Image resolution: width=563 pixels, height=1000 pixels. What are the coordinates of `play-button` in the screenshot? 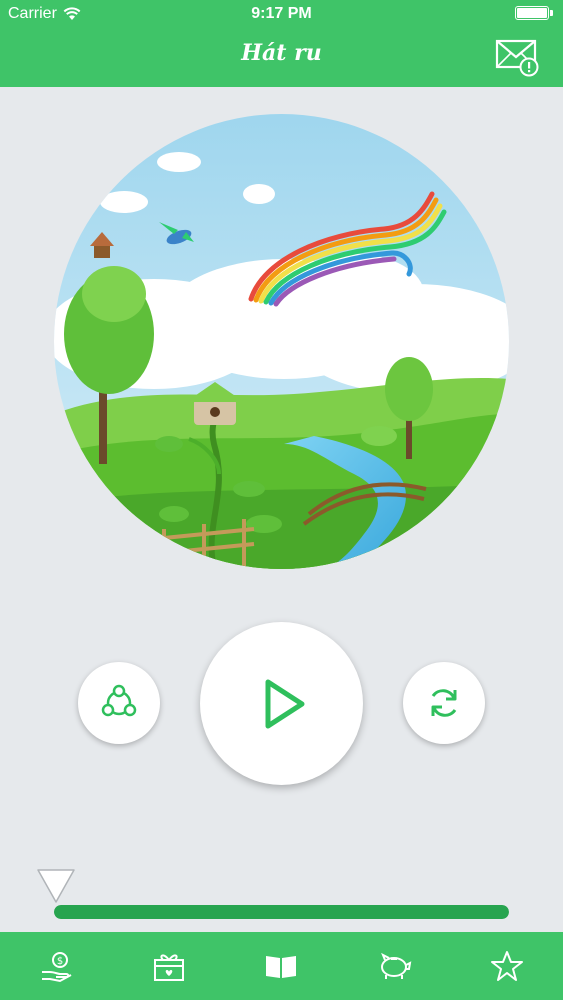 It's located at (281, 703).